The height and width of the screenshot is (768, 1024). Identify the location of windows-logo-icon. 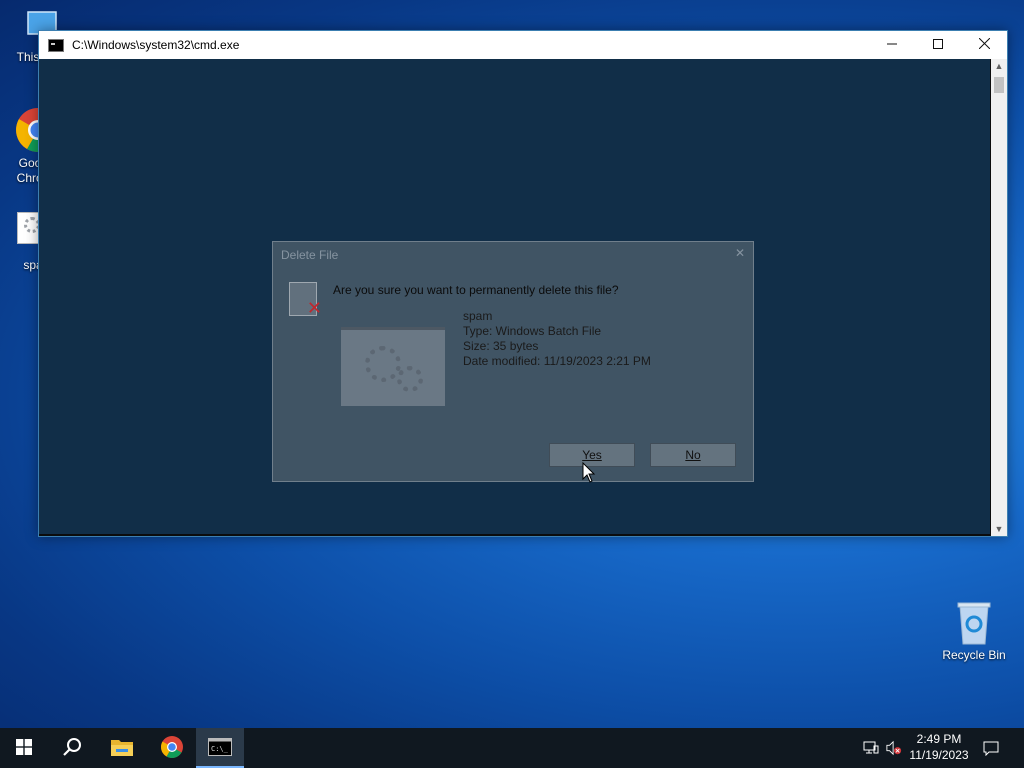
(24, 748).